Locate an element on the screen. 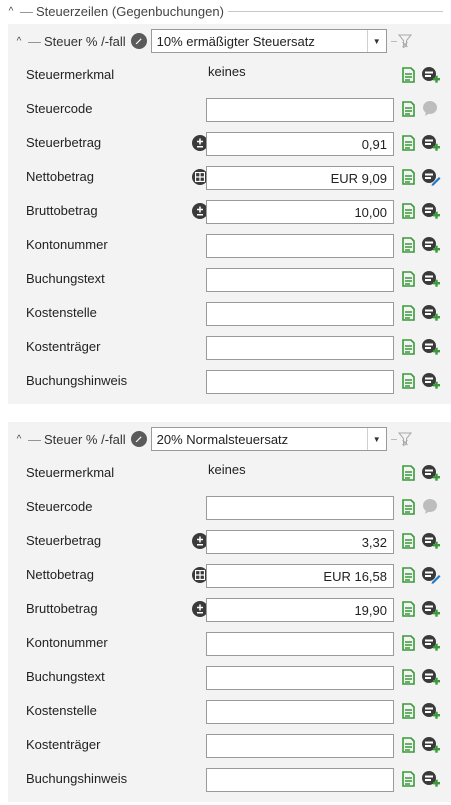 This screenshot has width=451, height=805. row-bruttobetrag: Bruttobetrag 19,90 is located at coordinates (229, 609).